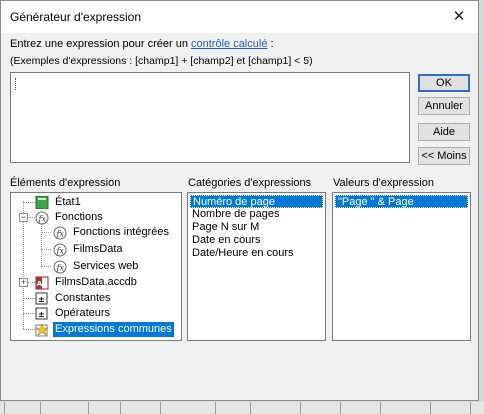 The height and width of the screenshot is (414, 484). Describe the element at coordinates (444, 106) in the screenshot. I see `cancel-button: Annuler` at that location.